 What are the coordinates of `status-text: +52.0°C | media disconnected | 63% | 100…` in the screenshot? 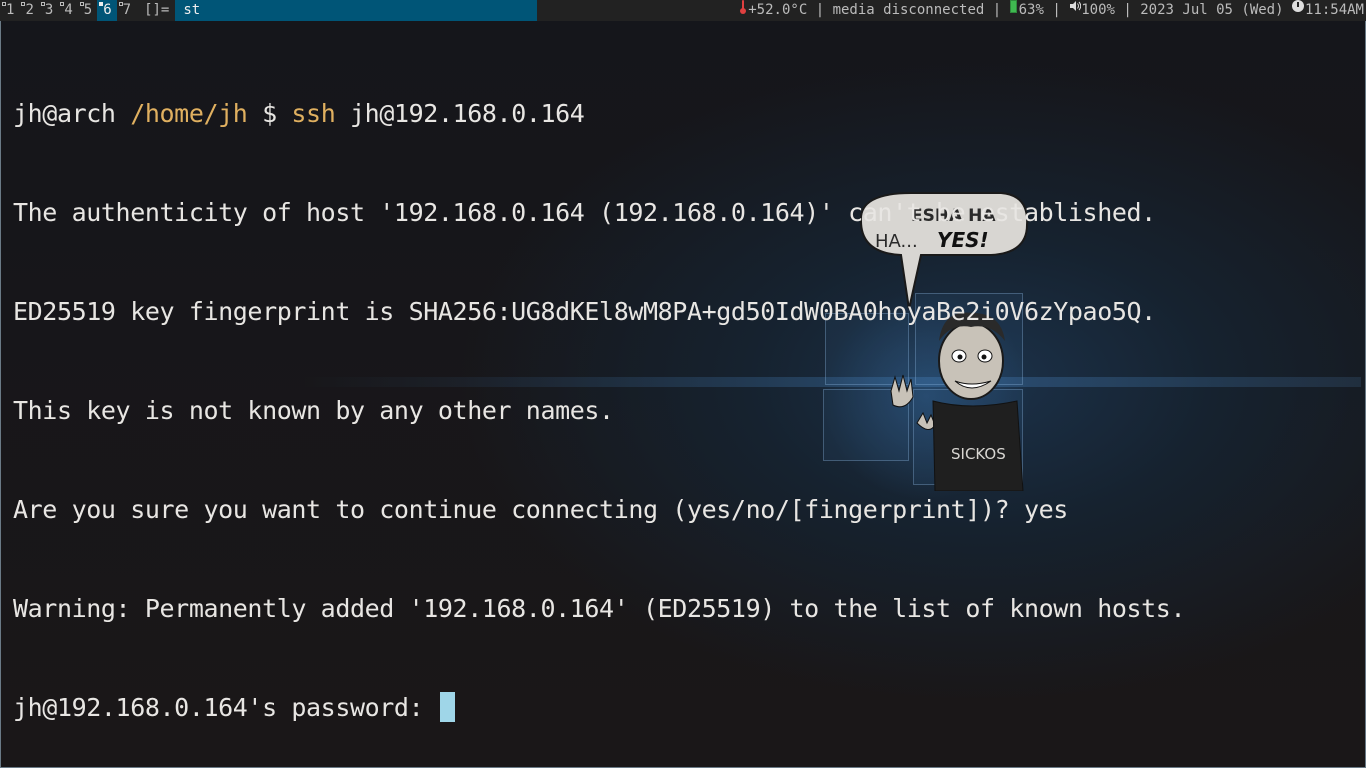 It's located at (1052, 10).